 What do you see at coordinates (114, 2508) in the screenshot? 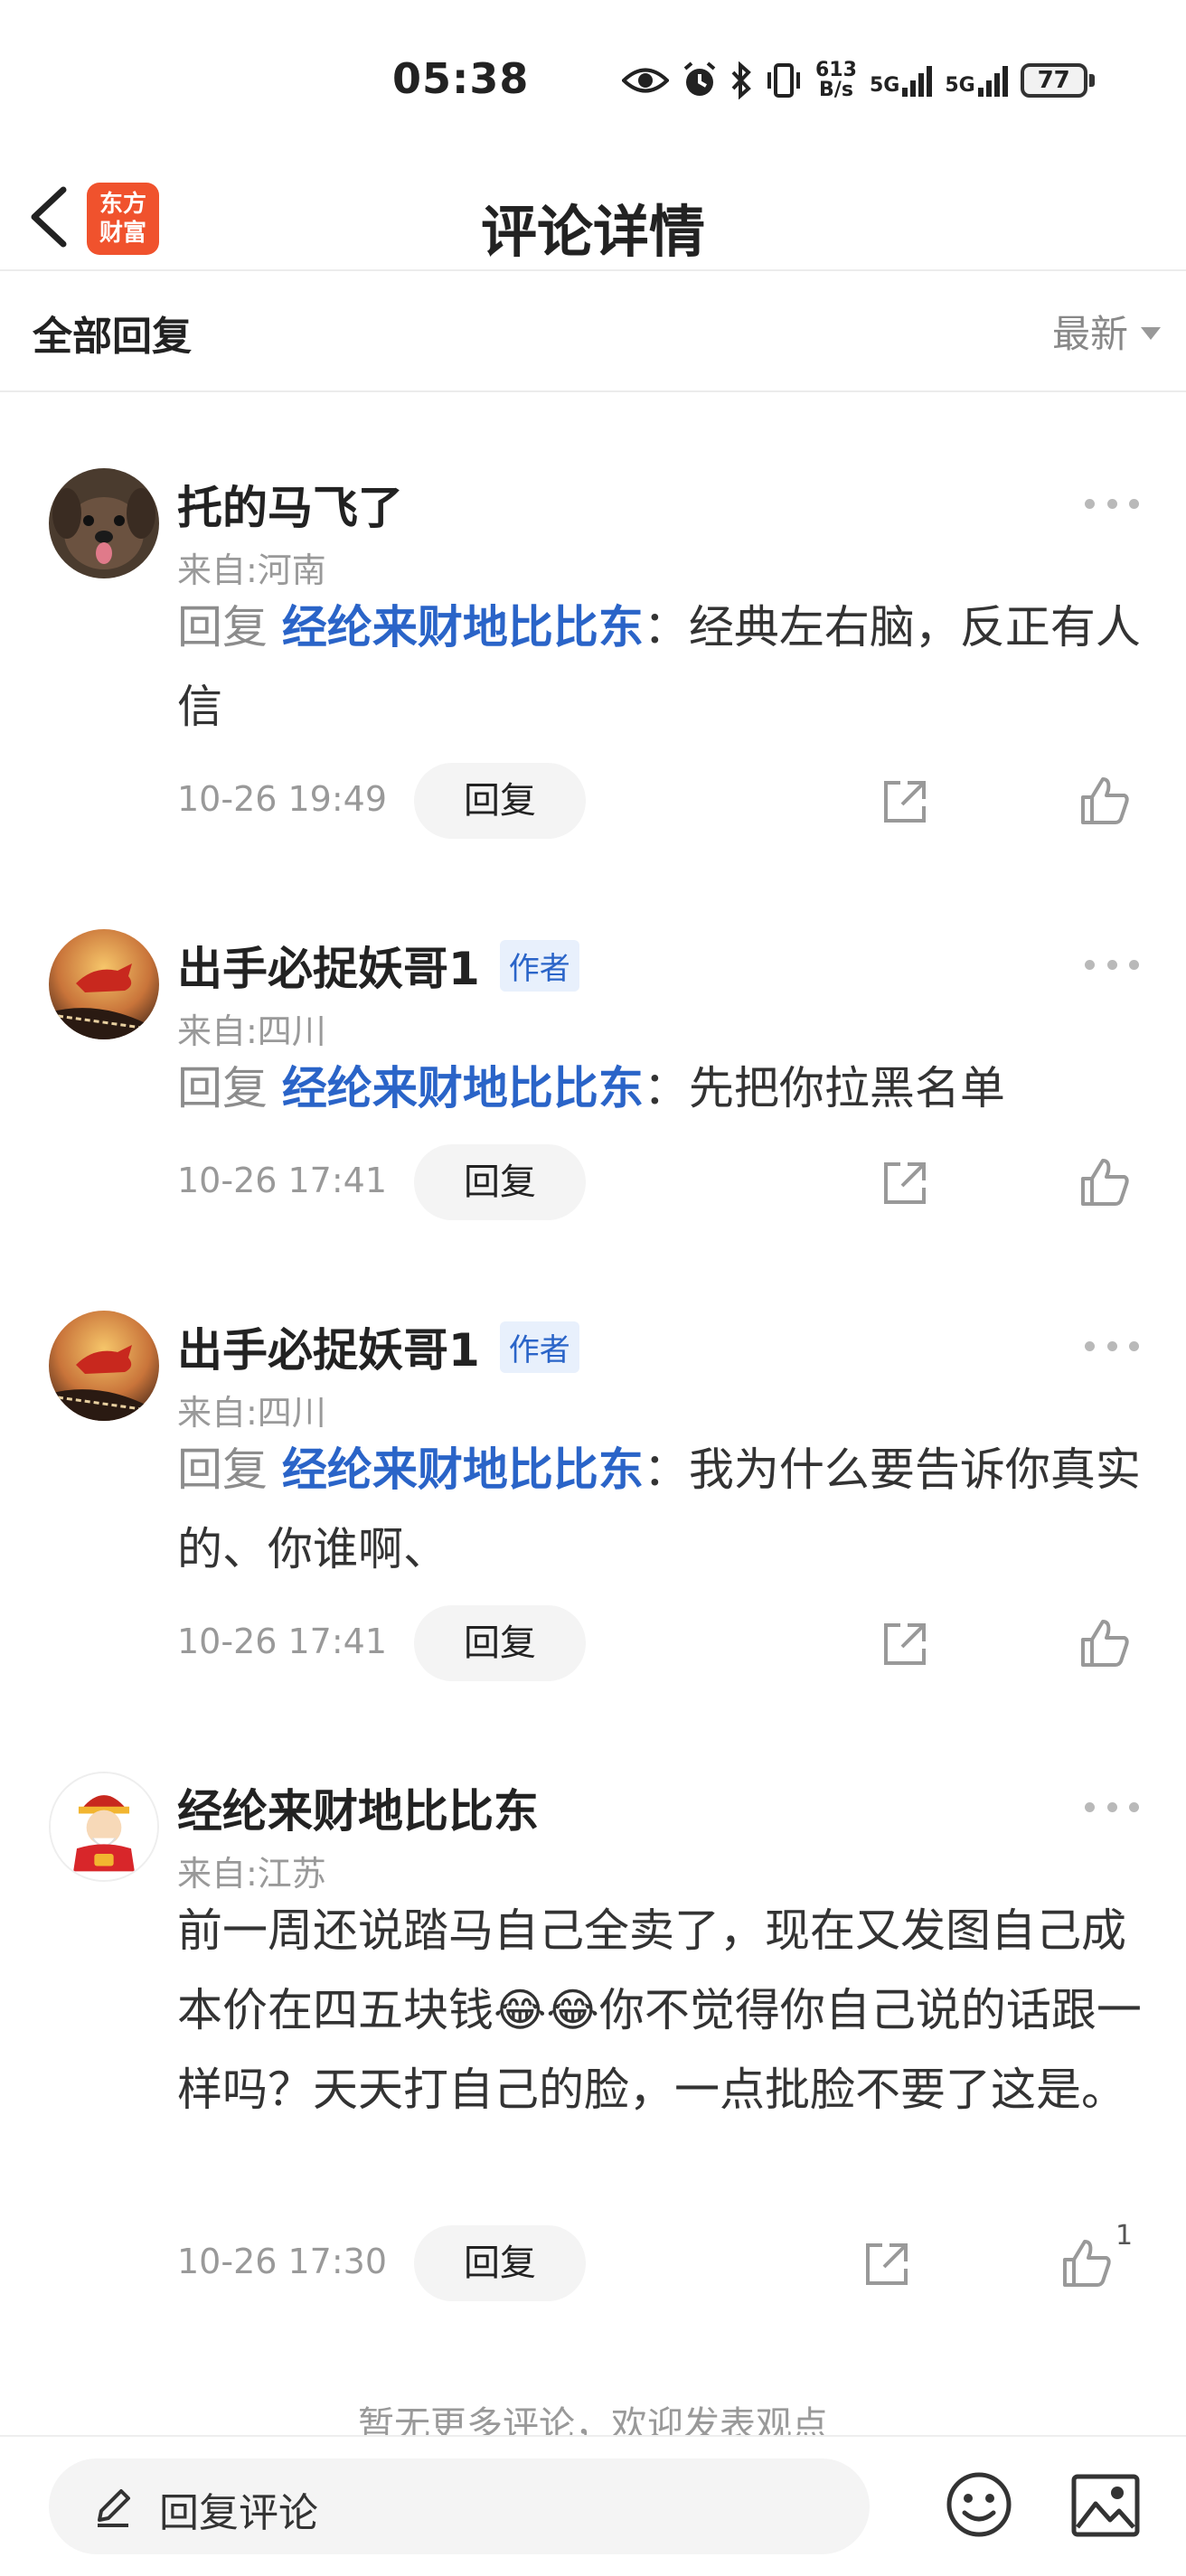
I see `pen-icon` at bounding box center [114, 2508].